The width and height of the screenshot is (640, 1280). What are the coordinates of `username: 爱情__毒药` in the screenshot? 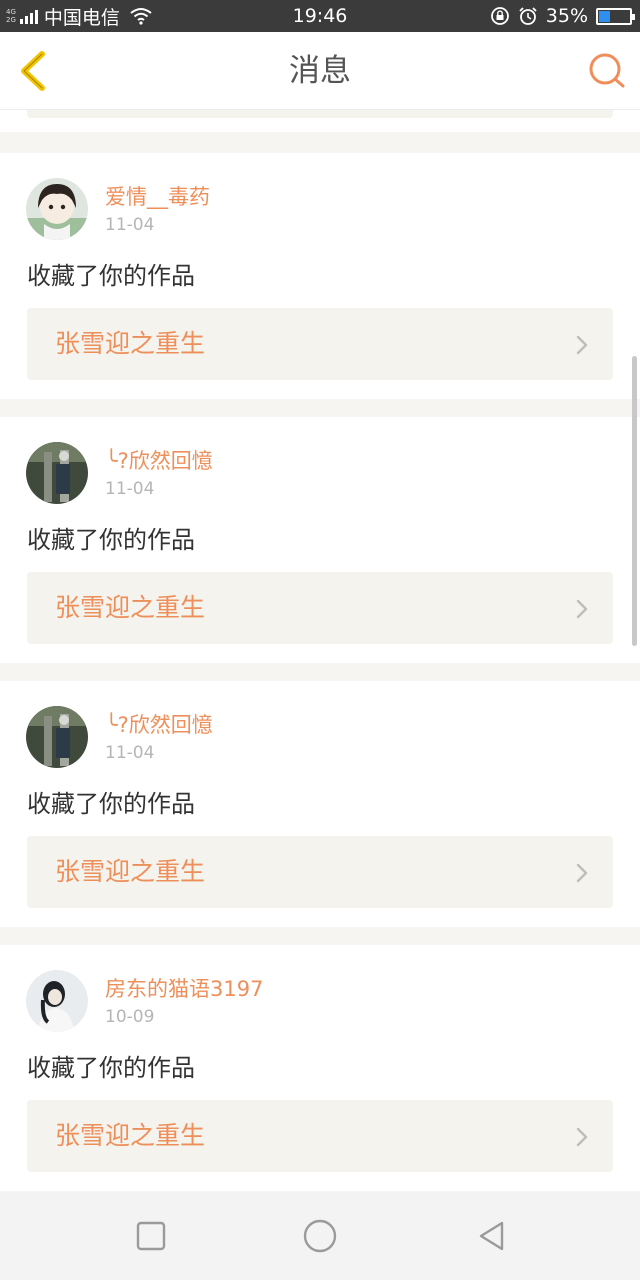 It's located at (157, 196).